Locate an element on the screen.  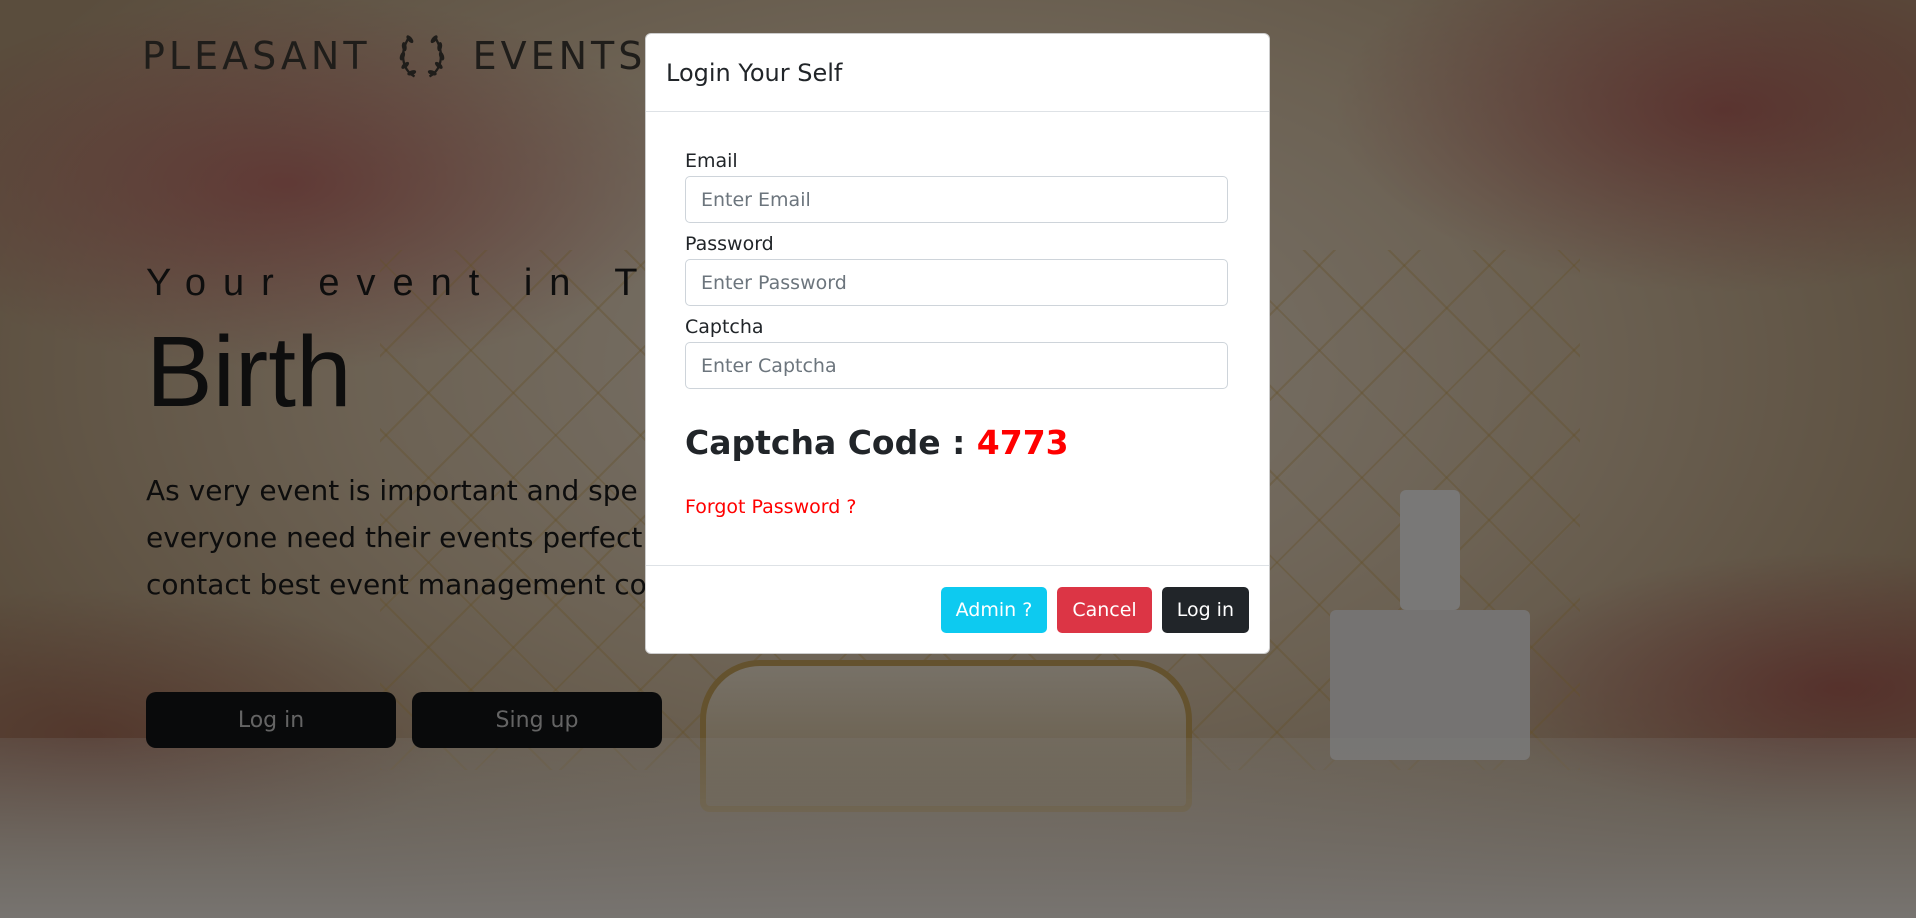
modal-footer: Admin ? Cancel Log in is located at coordinates (957, 609).